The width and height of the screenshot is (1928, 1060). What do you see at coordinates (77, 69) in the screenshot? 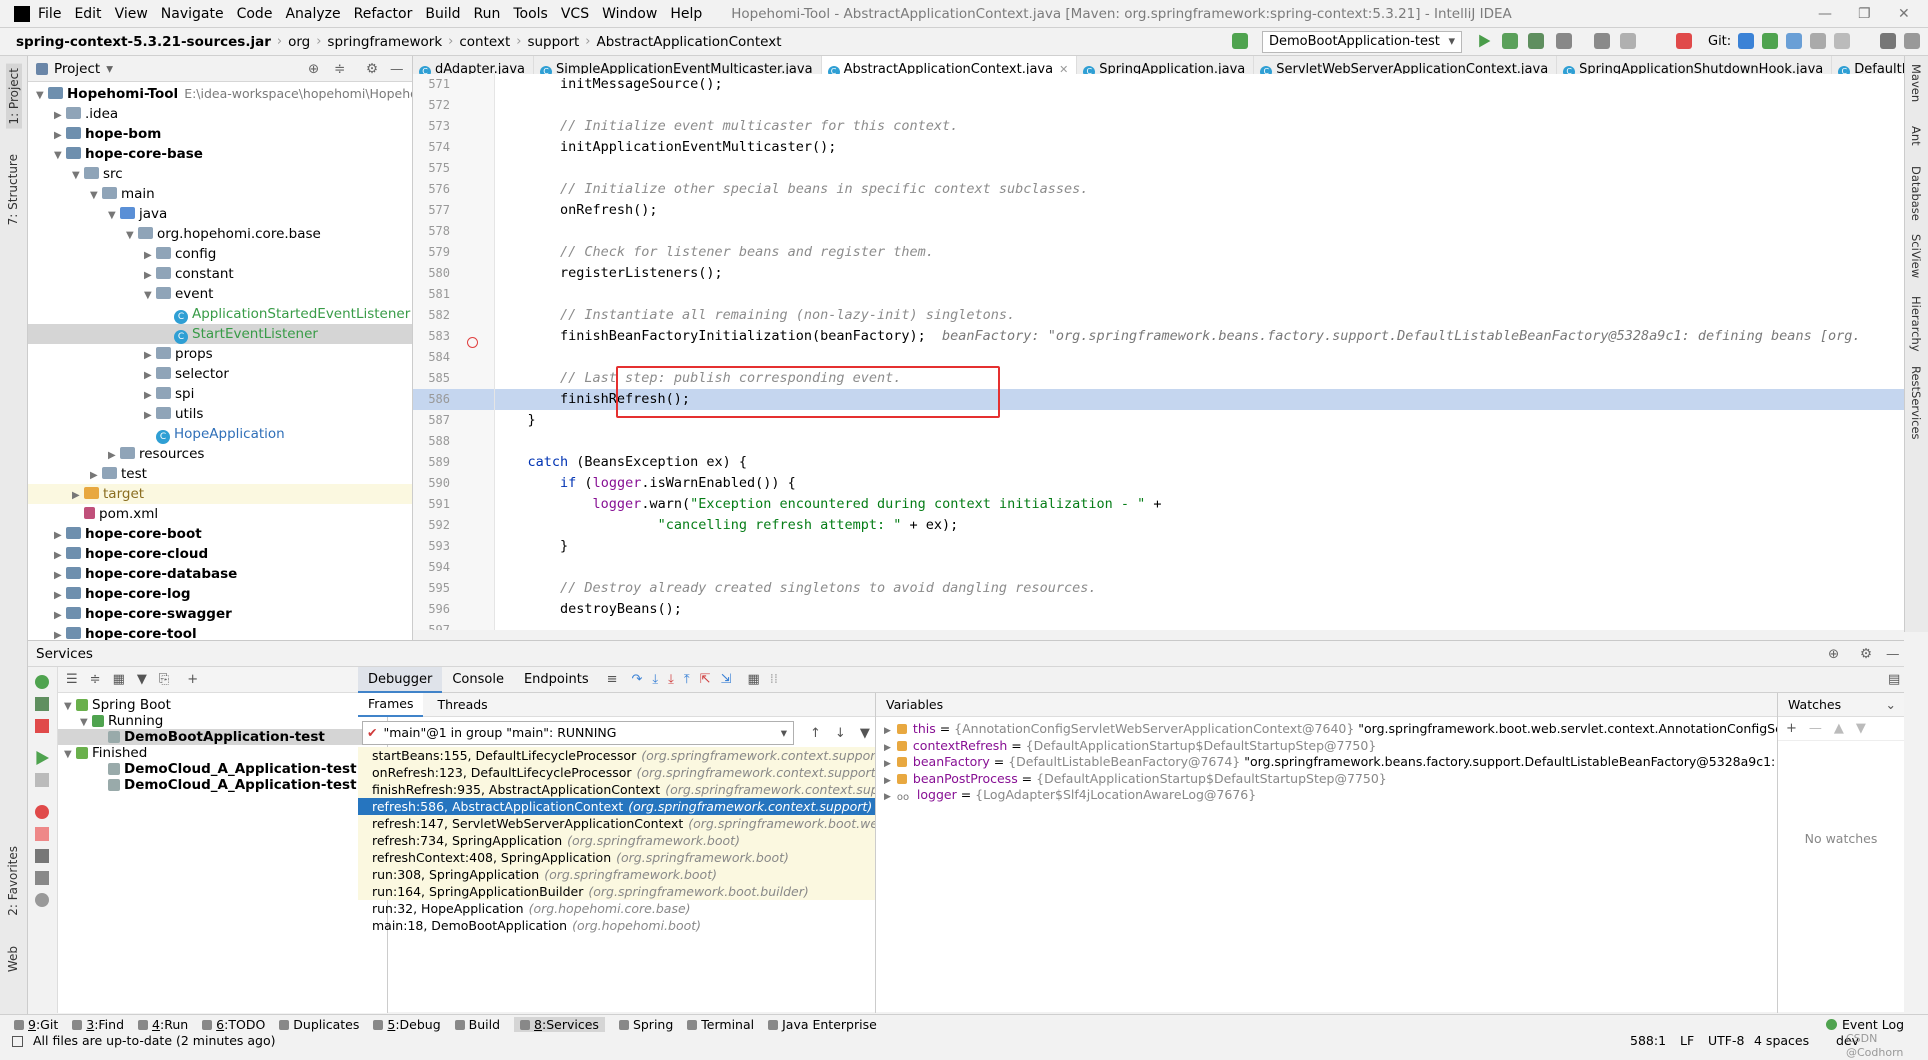
I see `project-header-label: Project` at bounding box center [77, 69].